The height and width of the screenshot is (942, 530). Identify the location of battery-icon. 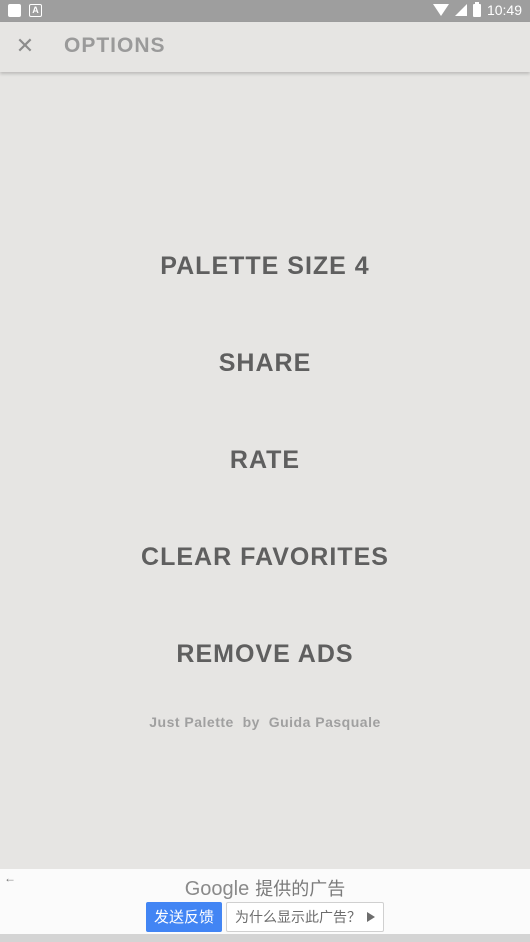
(476, 9).